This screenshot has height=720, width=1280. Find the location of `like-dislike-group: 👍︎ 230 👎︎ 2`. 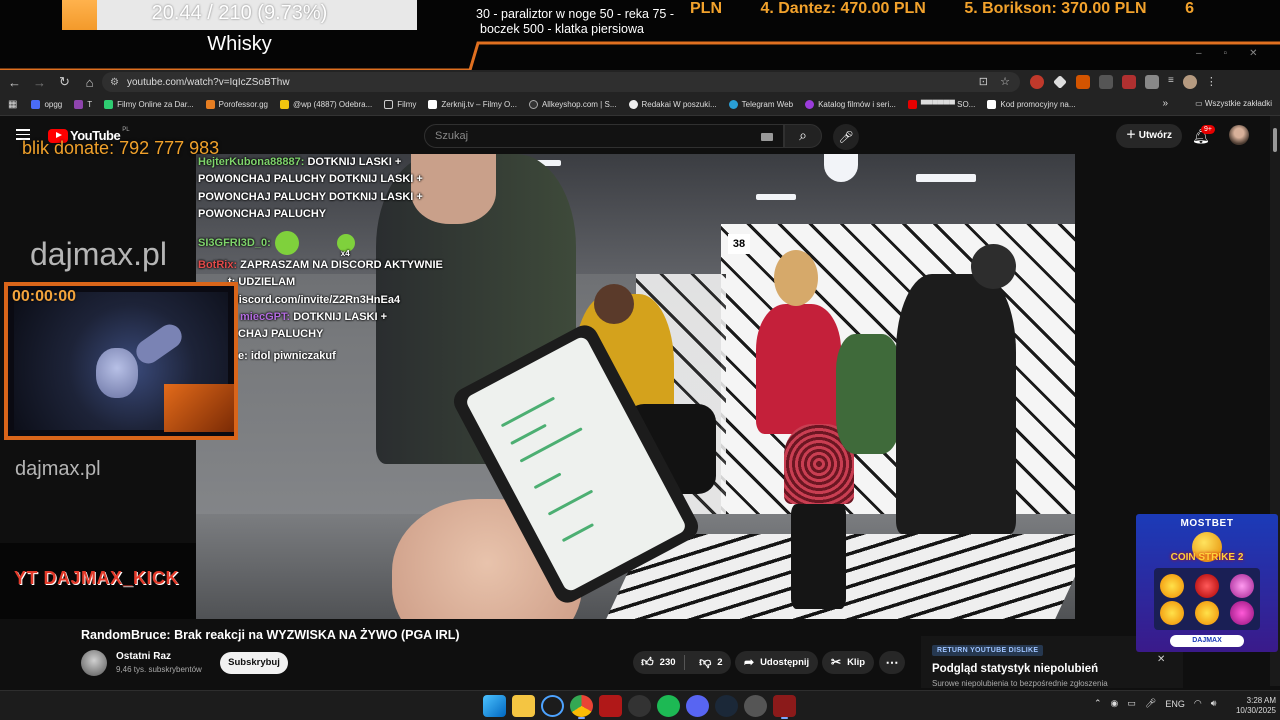

like-dislike-group: 👍︎ 230 👎︎ 2 is located at coordinates (682, 662).